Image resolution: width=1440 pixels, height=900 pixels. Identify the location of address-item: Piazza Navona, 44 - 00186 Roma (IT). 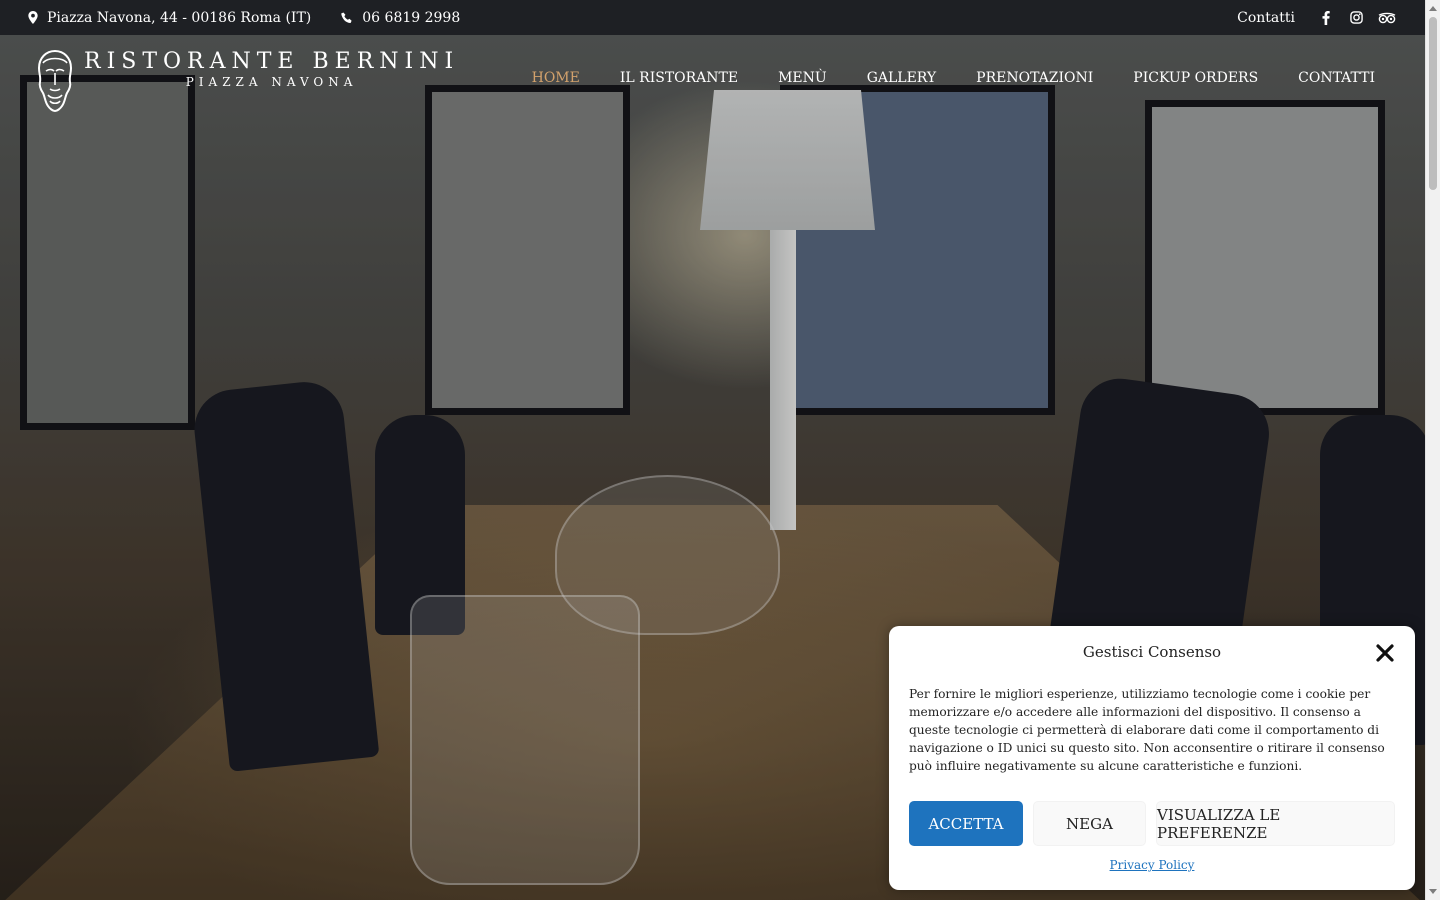
(169, 18).